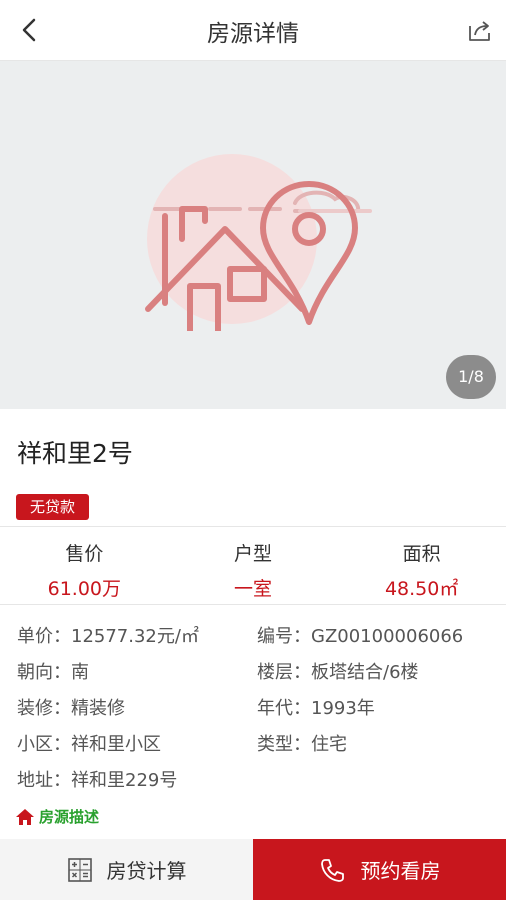 The width and height of the screenshot is (506, 900). Describe the element at coordinates (332, 870) in the screenshot. I see `phone-icon` at that location.